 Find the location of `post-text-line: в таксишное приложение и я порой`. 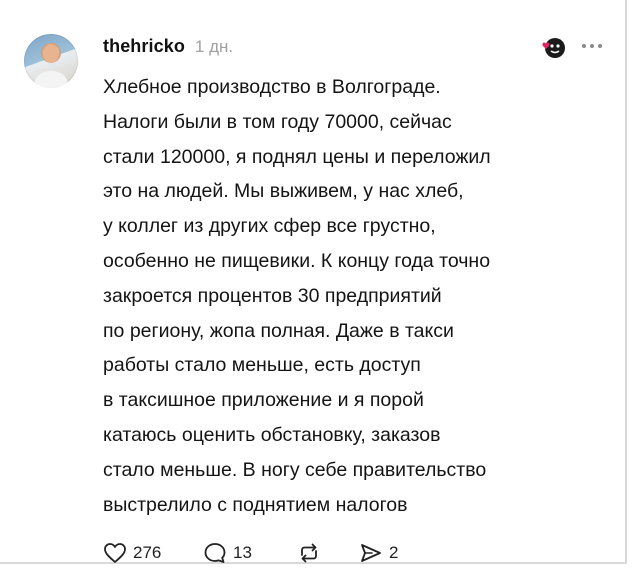

post-text-line: в таксишное приложение и я порой is located at coordinates (263, 400).